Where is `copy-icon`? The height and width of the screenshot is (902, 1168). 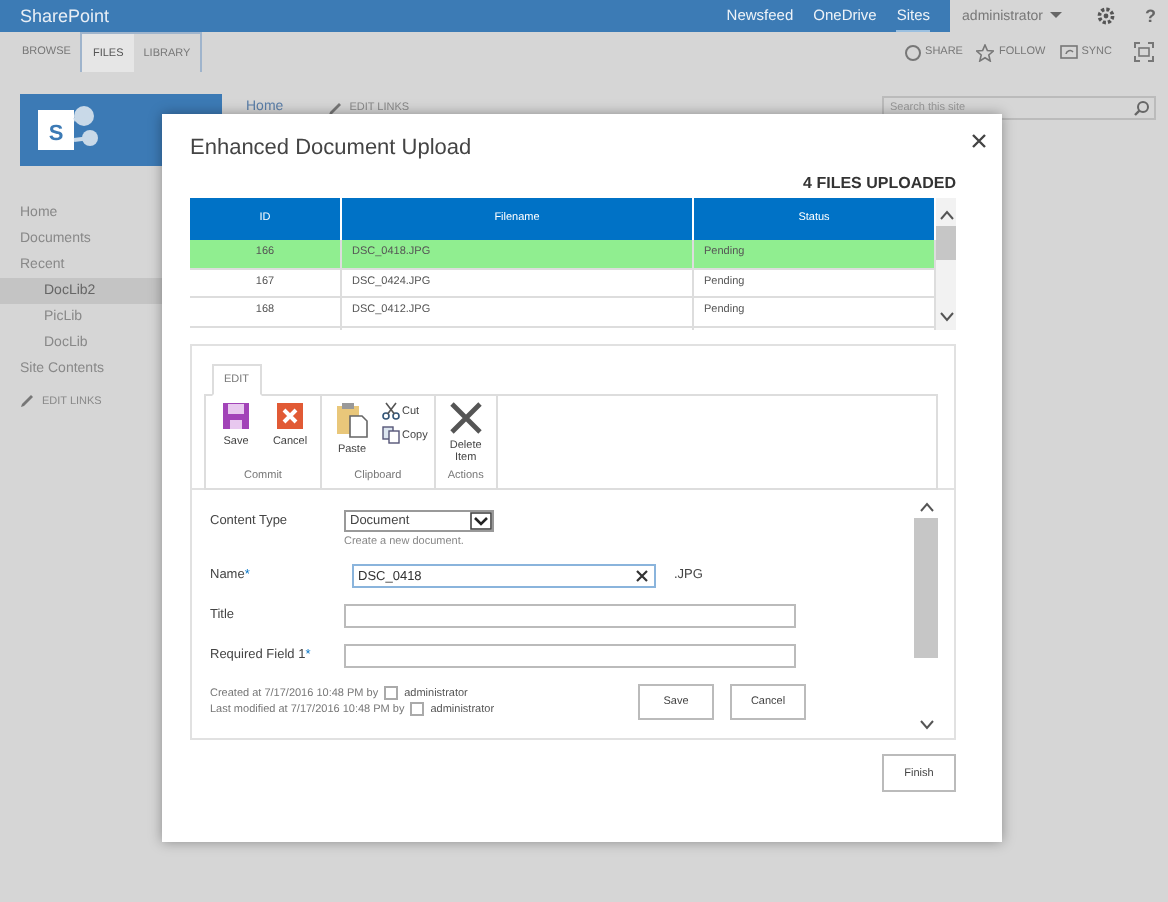 copy-icon is located at coordinates (391, 435).